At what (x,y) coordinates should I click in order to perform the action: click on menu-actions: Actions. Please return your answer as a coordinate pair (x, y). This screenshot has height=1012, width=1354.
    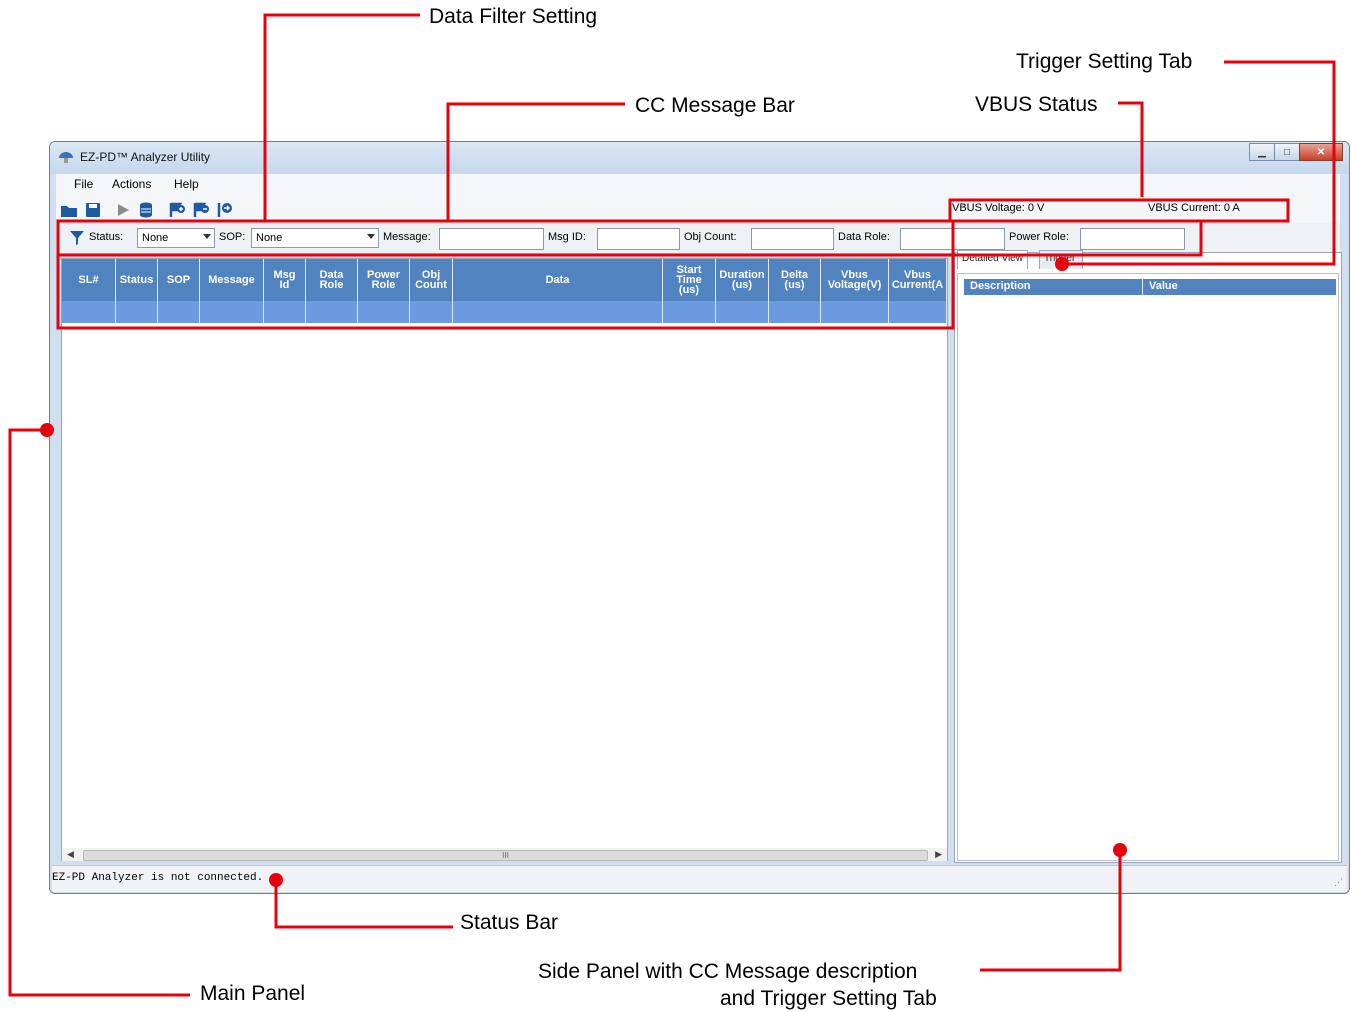
    Looking at the image, I should click on (131, 184).